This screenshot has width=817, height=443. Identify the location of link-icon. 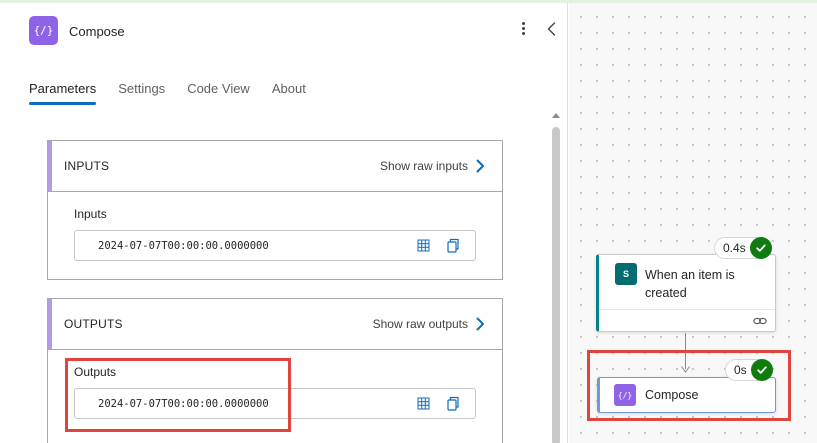
(760, 321).